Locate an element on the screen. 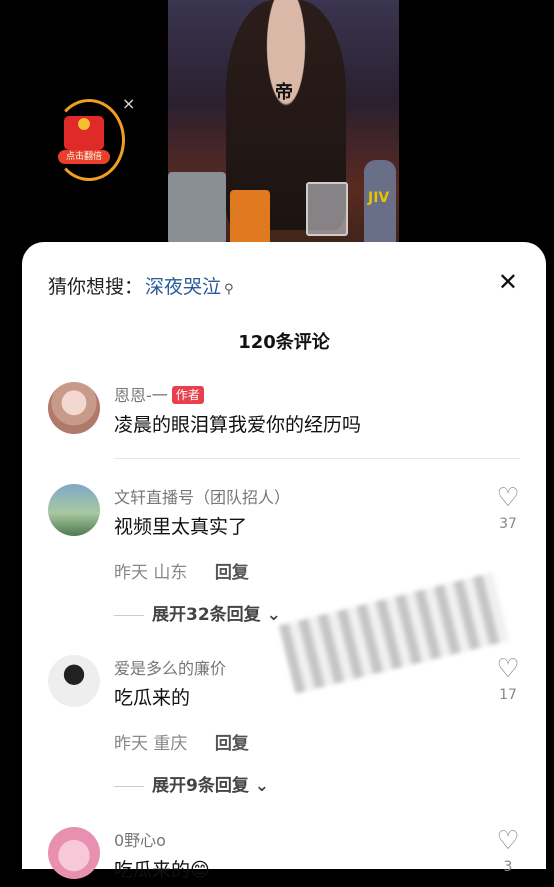 The image size is (554, 887). expand-replies-button: 展开32条回复 ⌄ is located at coordinates (197, 612).